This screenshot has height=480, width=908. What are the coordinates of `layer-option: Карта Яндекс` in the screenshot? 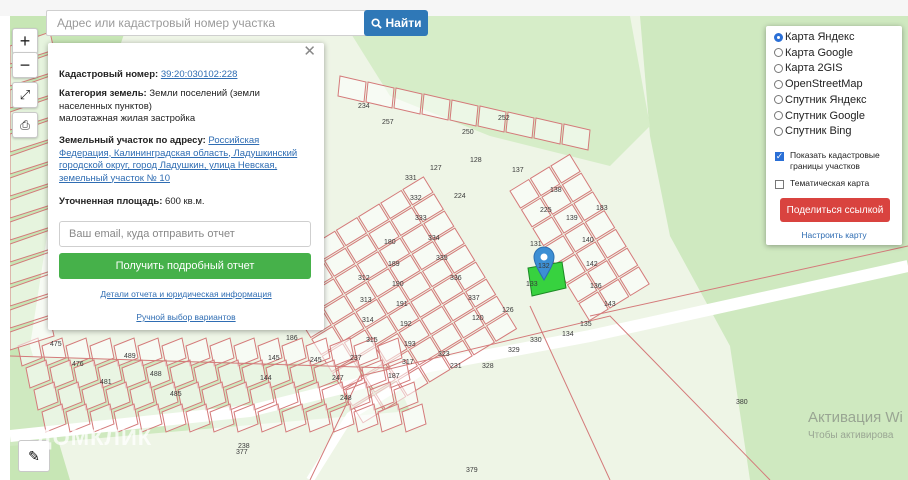 It's located at (814, 37).